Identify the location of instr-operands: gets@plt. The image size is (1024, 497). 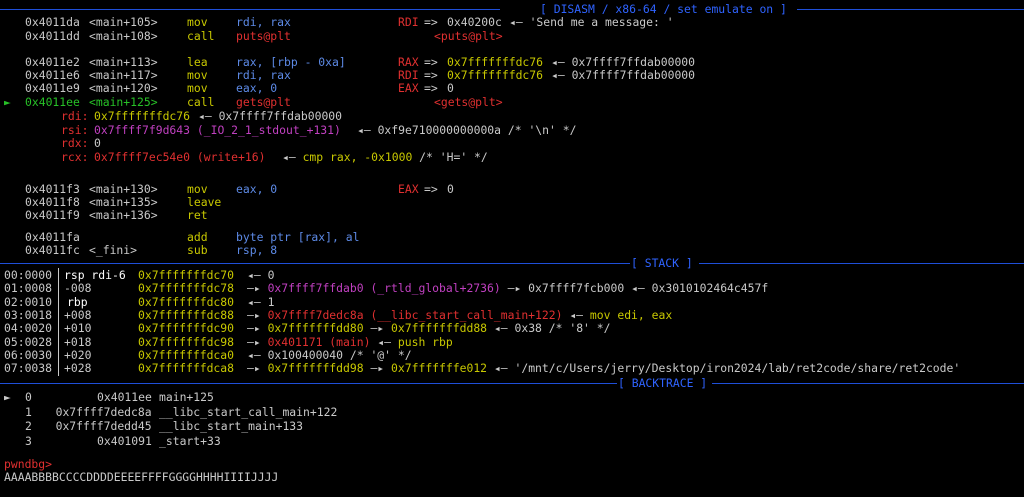
(263, 102).